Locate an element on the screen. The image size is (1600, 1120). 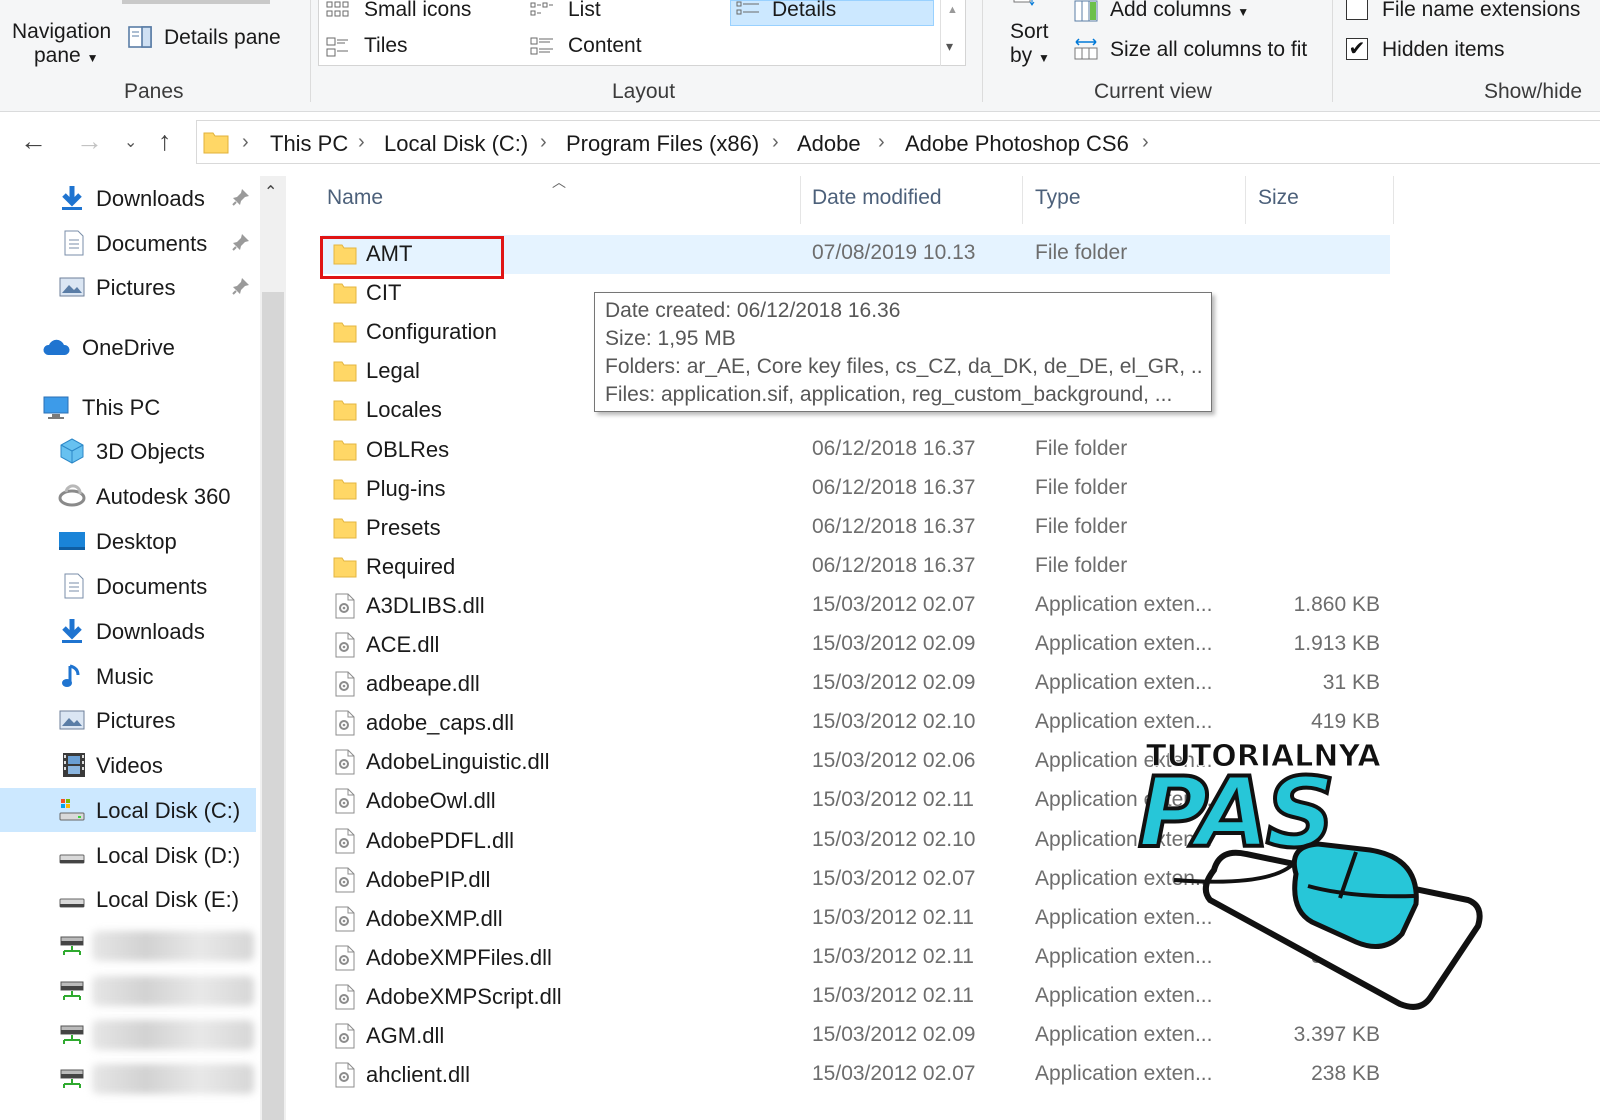
recent-locations-button: ⌄ is located at coordinates (130, 142).